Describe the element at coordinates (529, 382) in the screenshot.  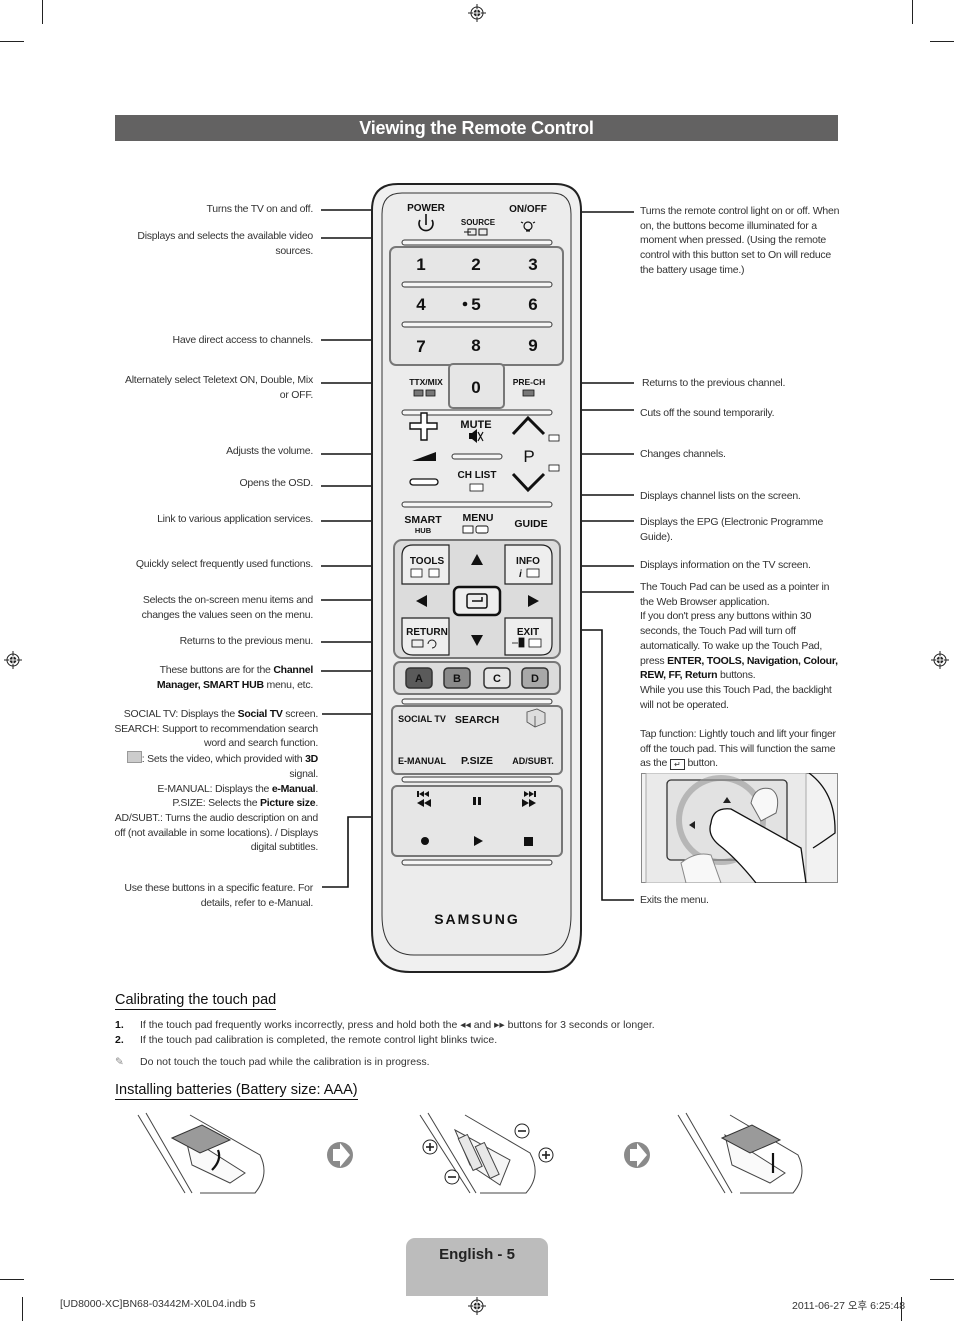
I see `prech-button-label: PRE-CH` at that location.